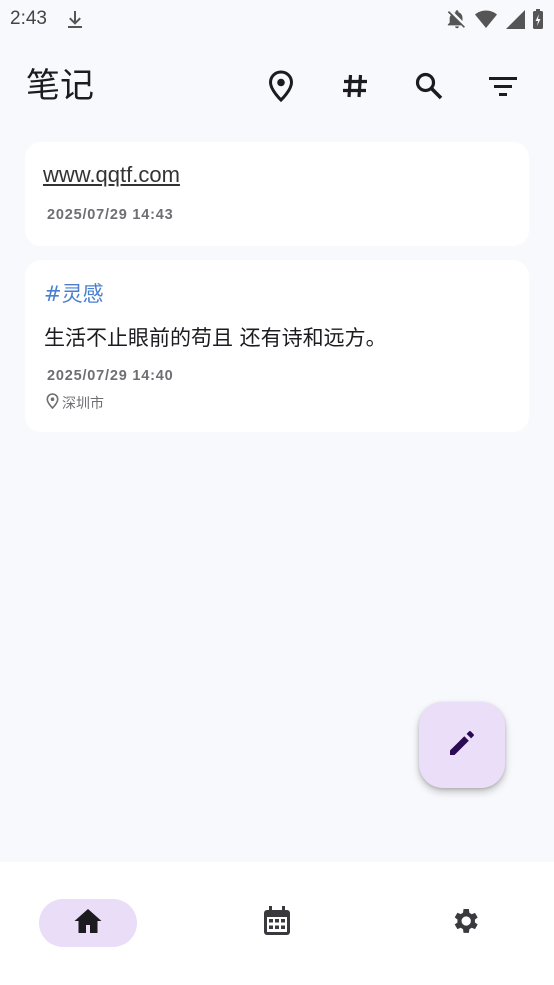  What do you see at coordinates (75, 19) in the screenshot?
I see `download-icon` at bounding box center [75, 19].